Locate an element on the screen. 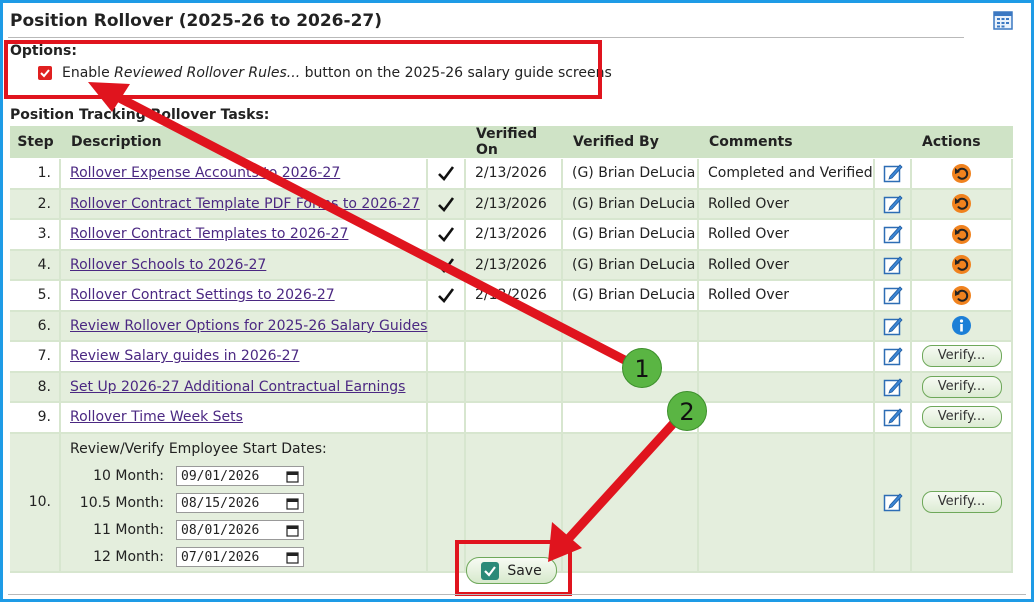 The height and width of the screenshot is (602, 1034). task-description-cell: Review Salary guides in 2026-27 is located at coordinates (244, 357).